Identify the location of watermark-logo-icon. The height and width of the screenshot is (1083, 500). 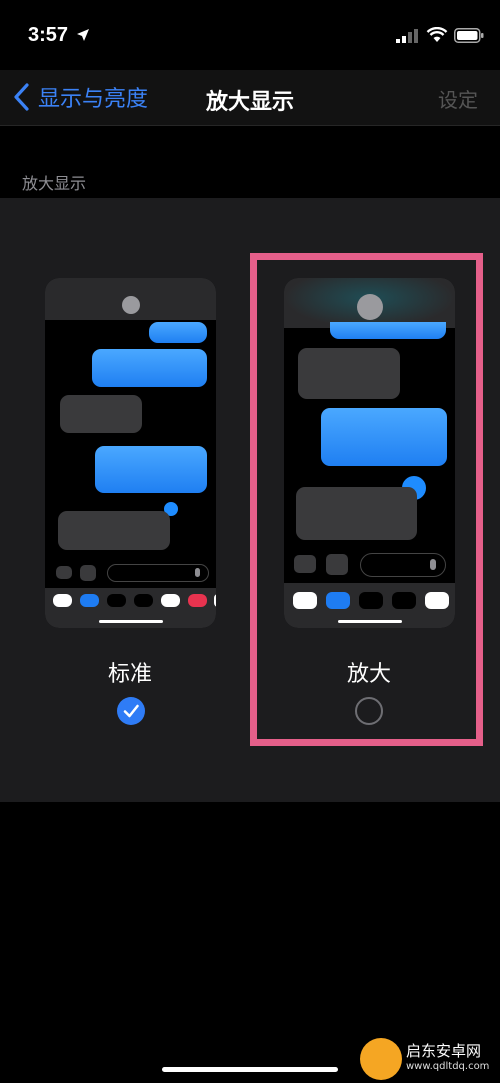
(381, 1059).